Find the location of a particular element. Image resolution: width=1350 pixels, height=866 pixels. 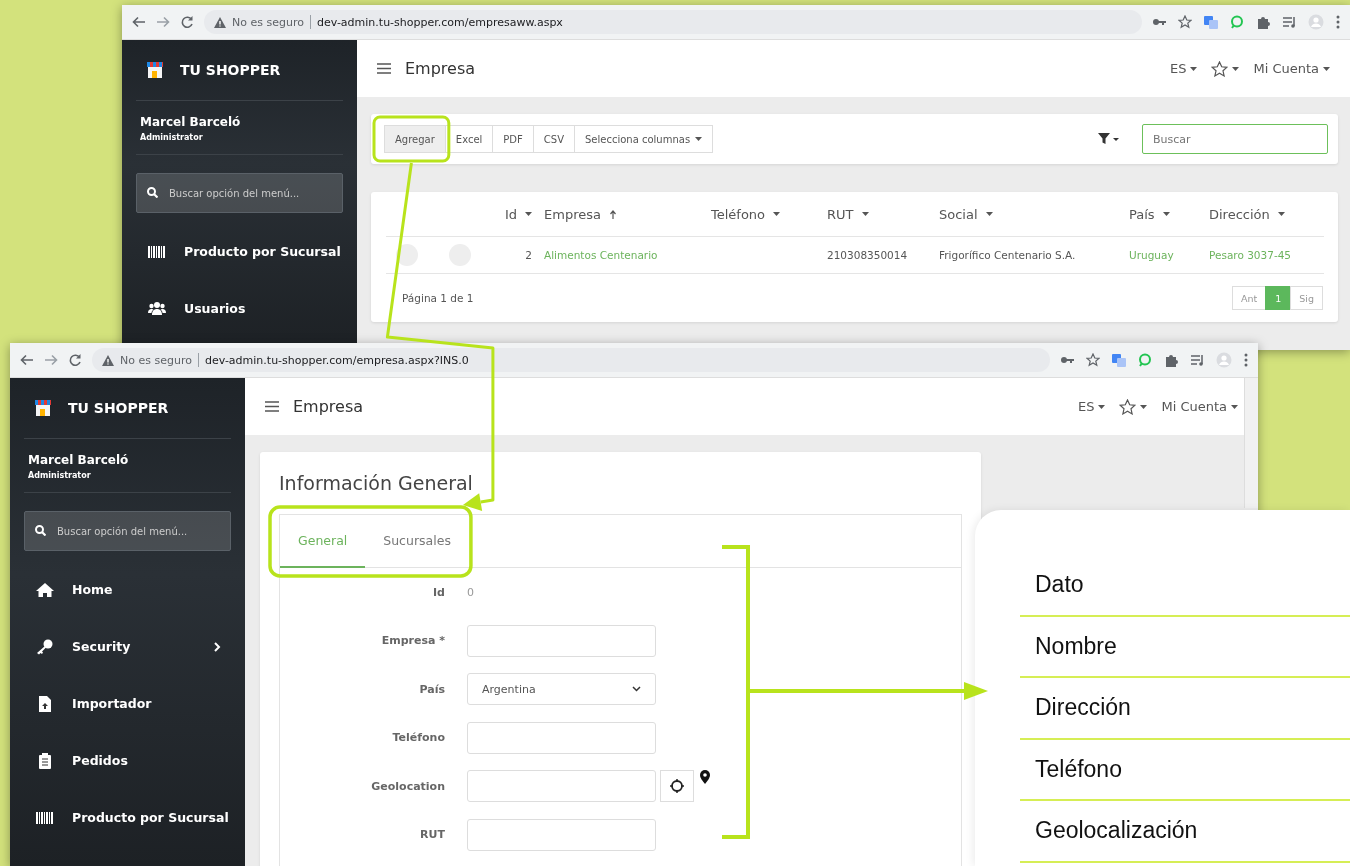

scrollbar is located at coordinates (1251, 443).